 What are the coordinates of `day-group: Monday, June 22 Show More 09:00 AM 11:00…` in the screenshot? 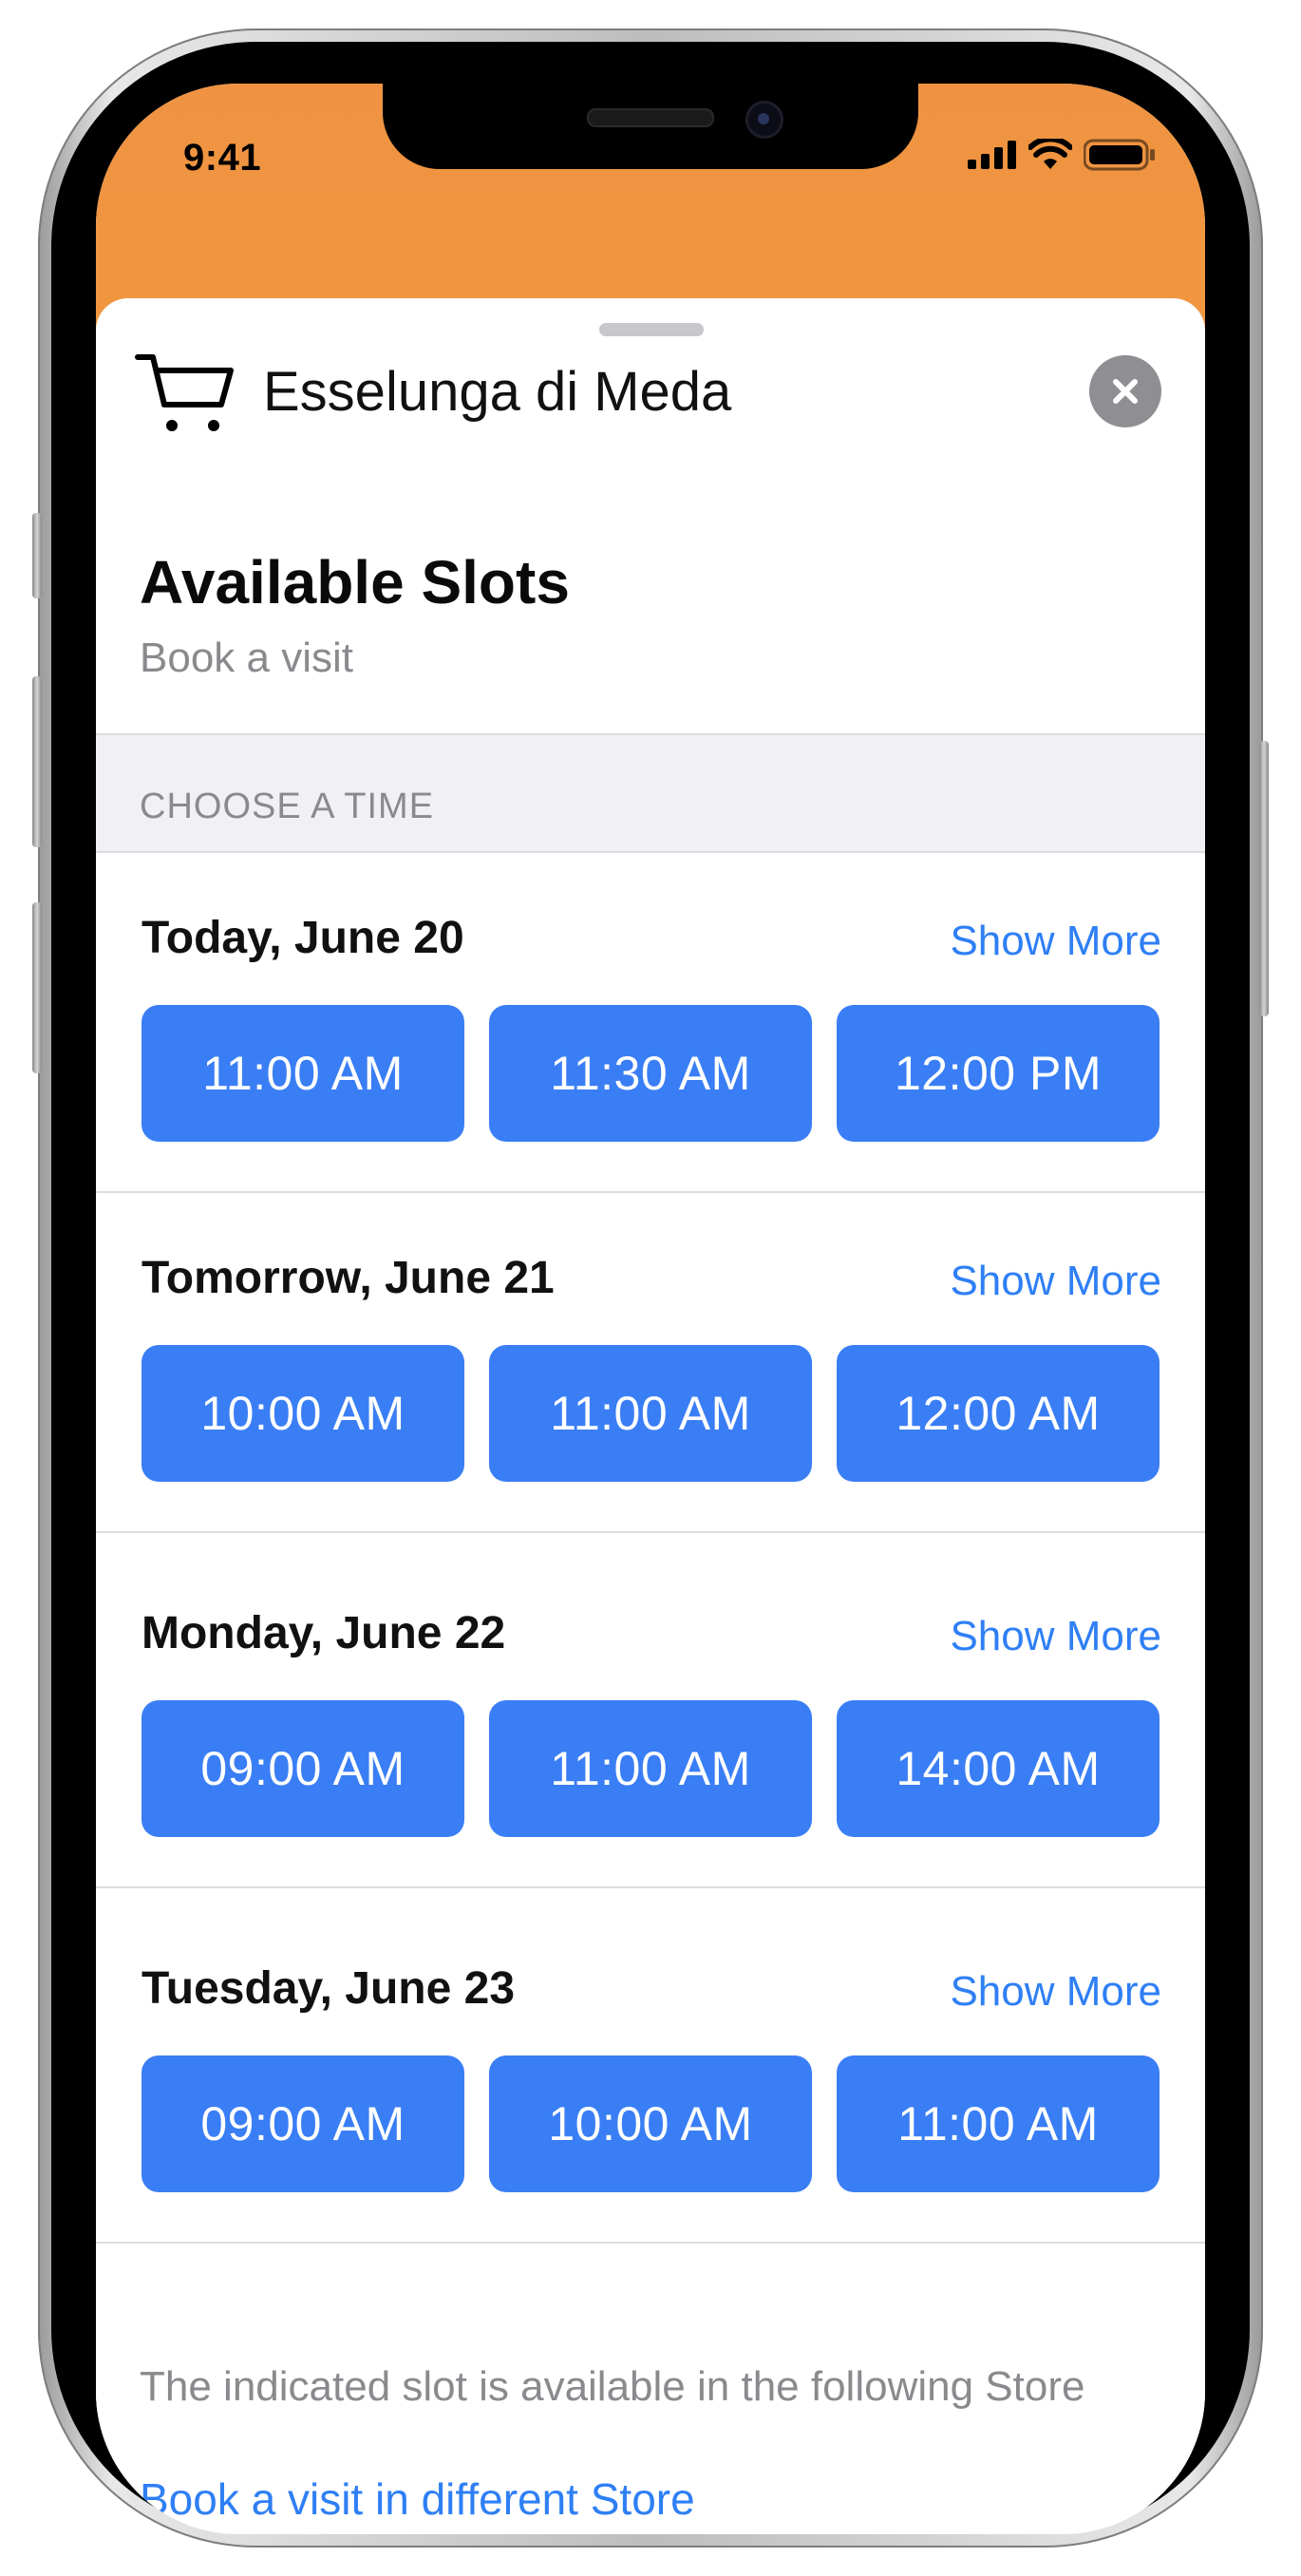 It's located at (650, 1718).